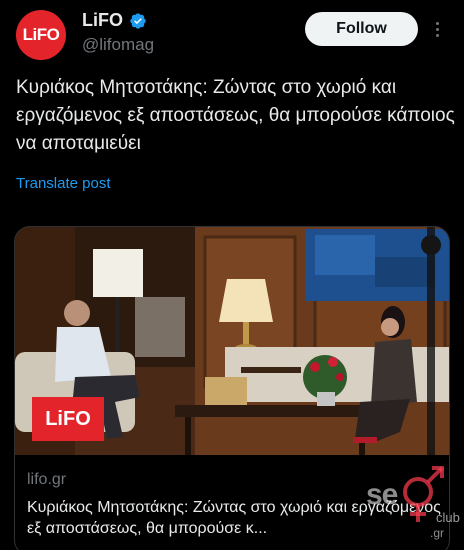 The image size is (464, 550). What do you see at coordinates (437, 533) in the screenshot?
I see `watermark-gr: .gr` at bounding box center [437, 533].